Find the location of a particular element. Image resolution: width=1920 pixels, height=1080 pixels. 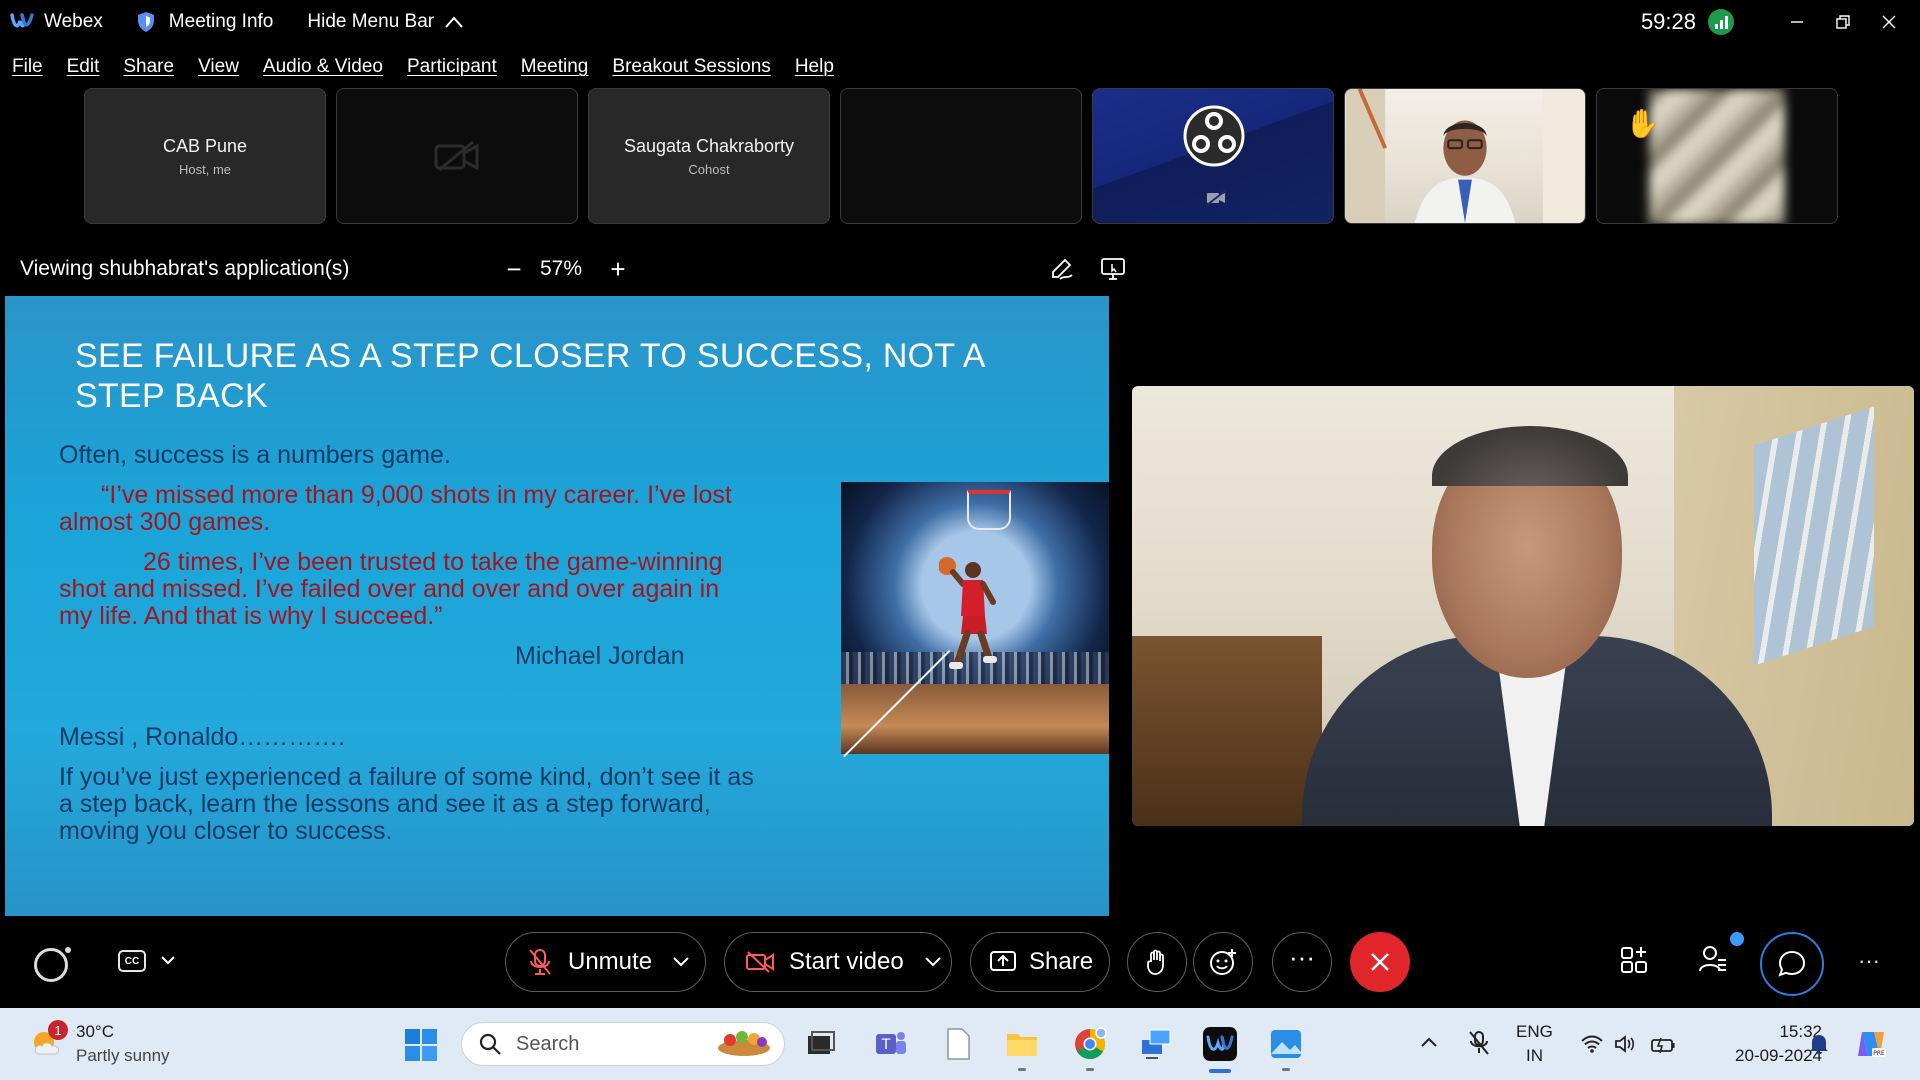

zoom-out-button: − is located at coordinates (514, 269).